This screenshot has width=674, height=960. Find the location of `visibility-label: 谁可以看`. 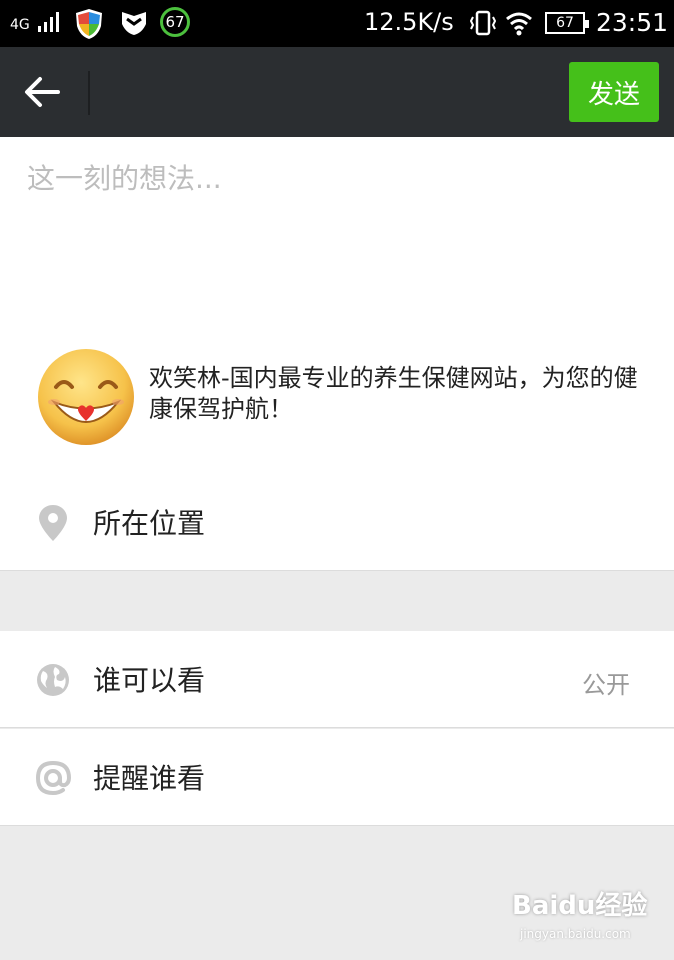

visibility-label: 谁可以看 is located at coordinates (149, 680).